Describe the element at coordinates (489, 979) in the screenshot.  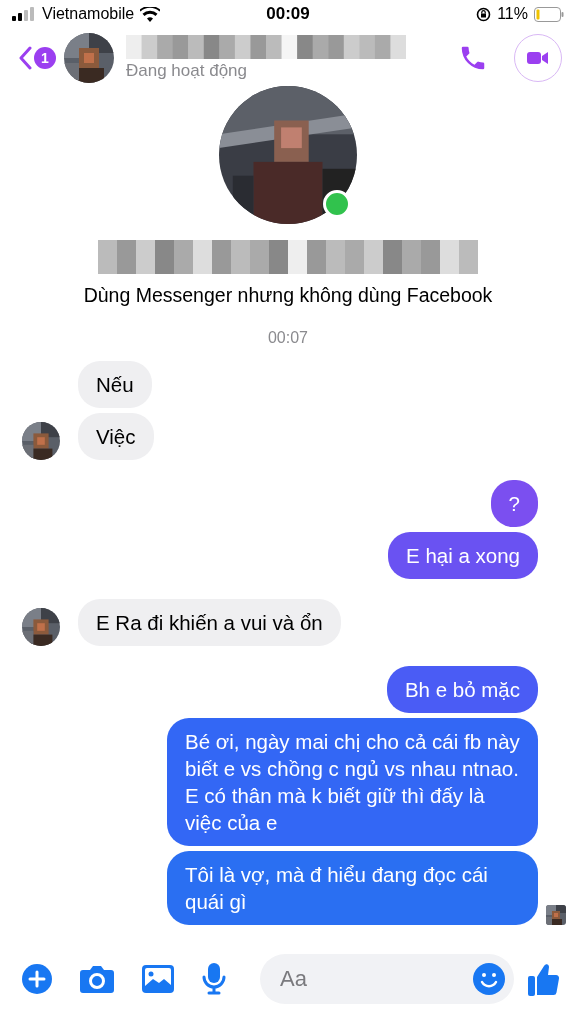
I see `smiley-icon` at that location.